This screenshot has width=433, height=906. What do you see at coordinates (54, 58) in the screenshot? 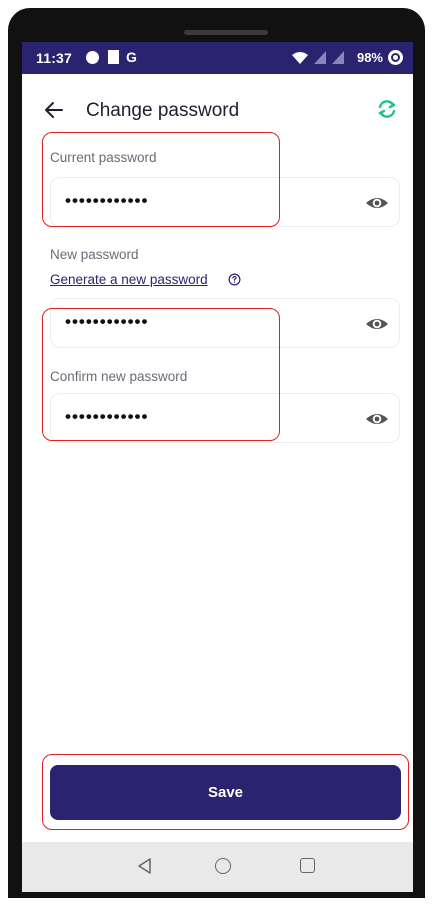
I see `status-time: 11:37` at bounding box center [54, 58].